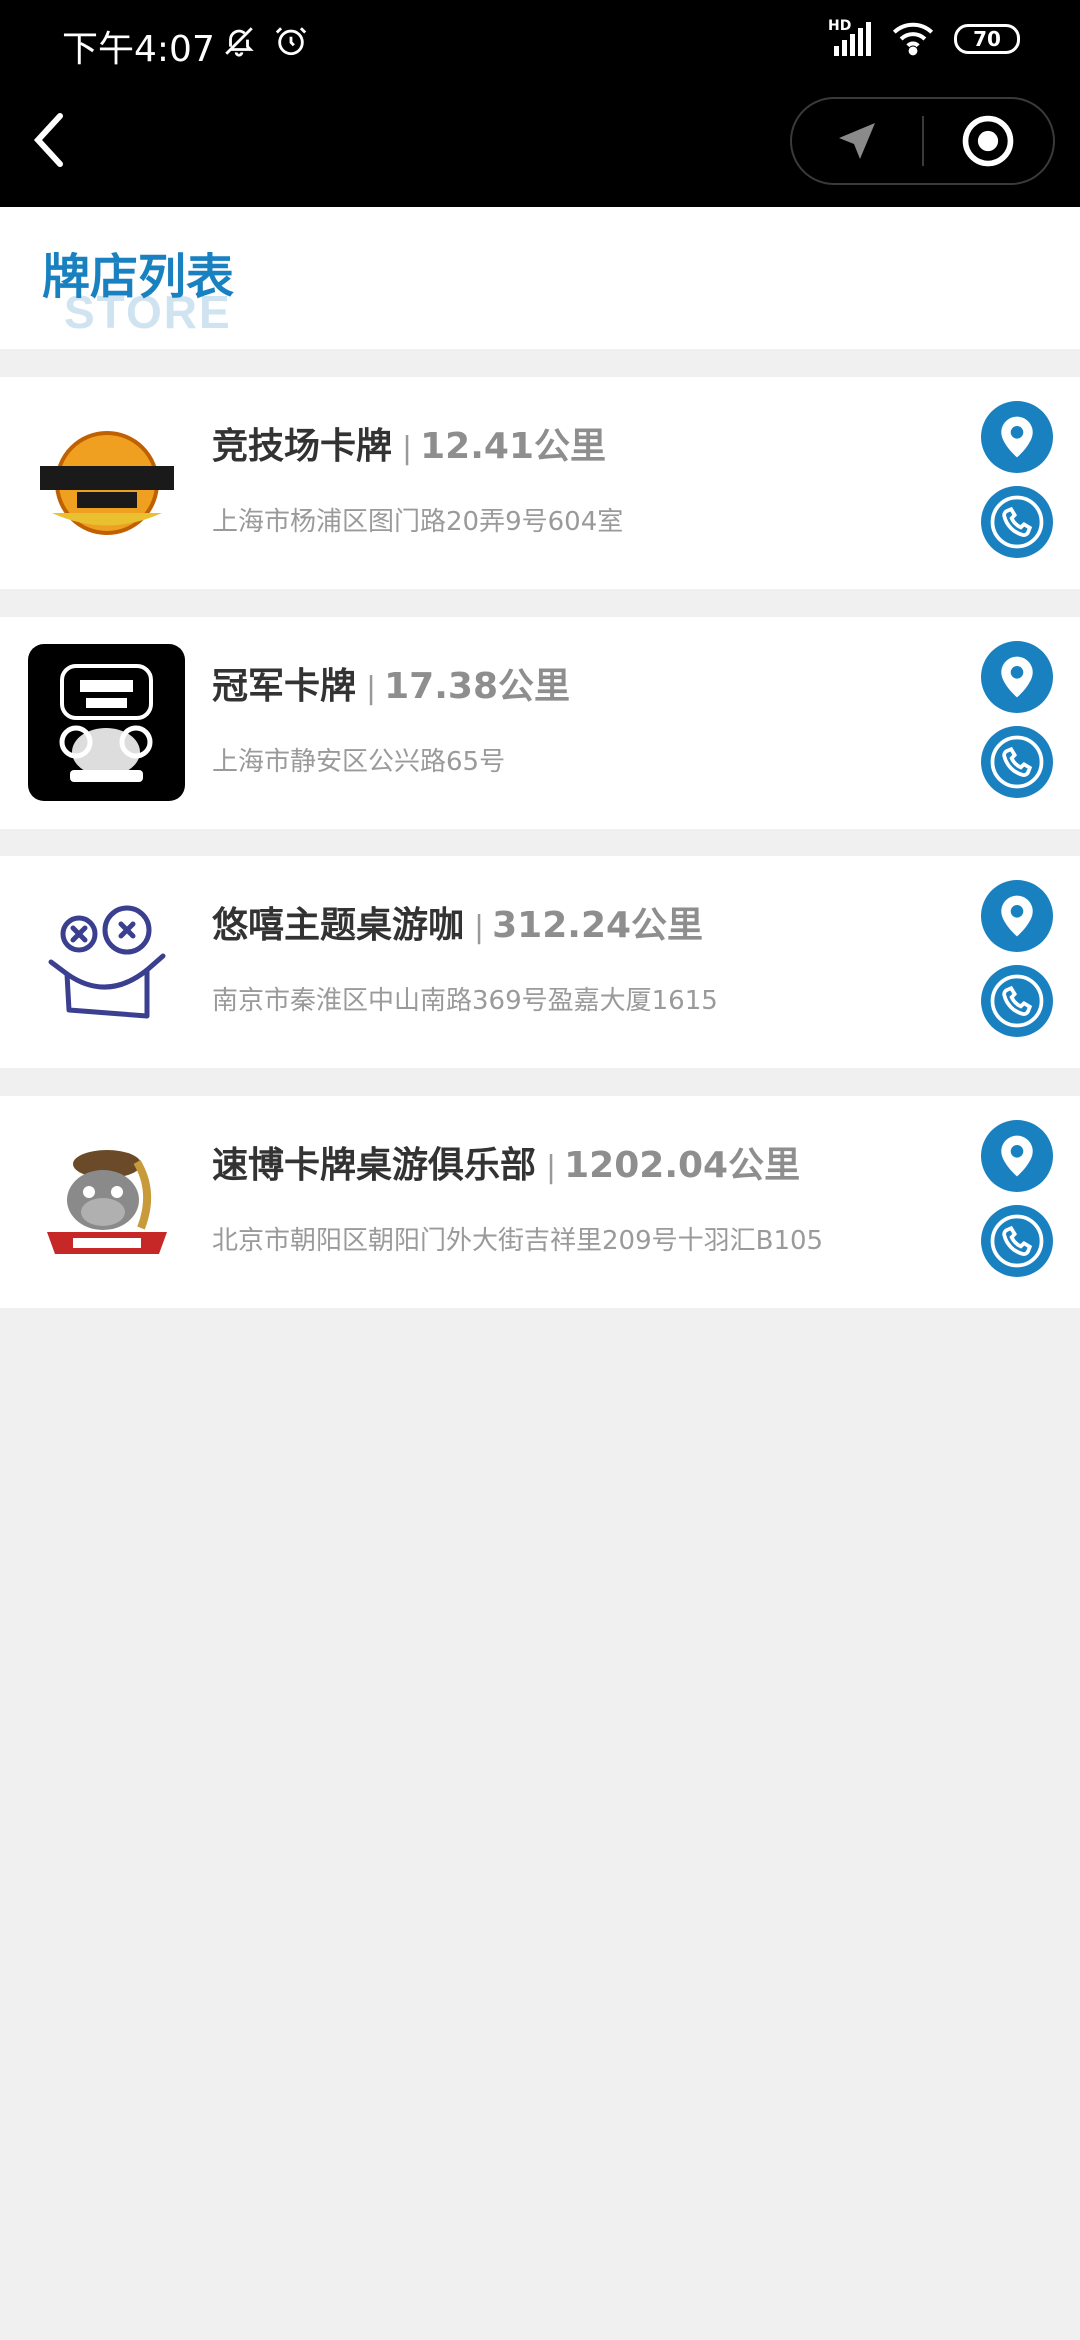 The width and height of the screenshot is (1080, 2340). I want to click on locate-button, so click(857, 141).